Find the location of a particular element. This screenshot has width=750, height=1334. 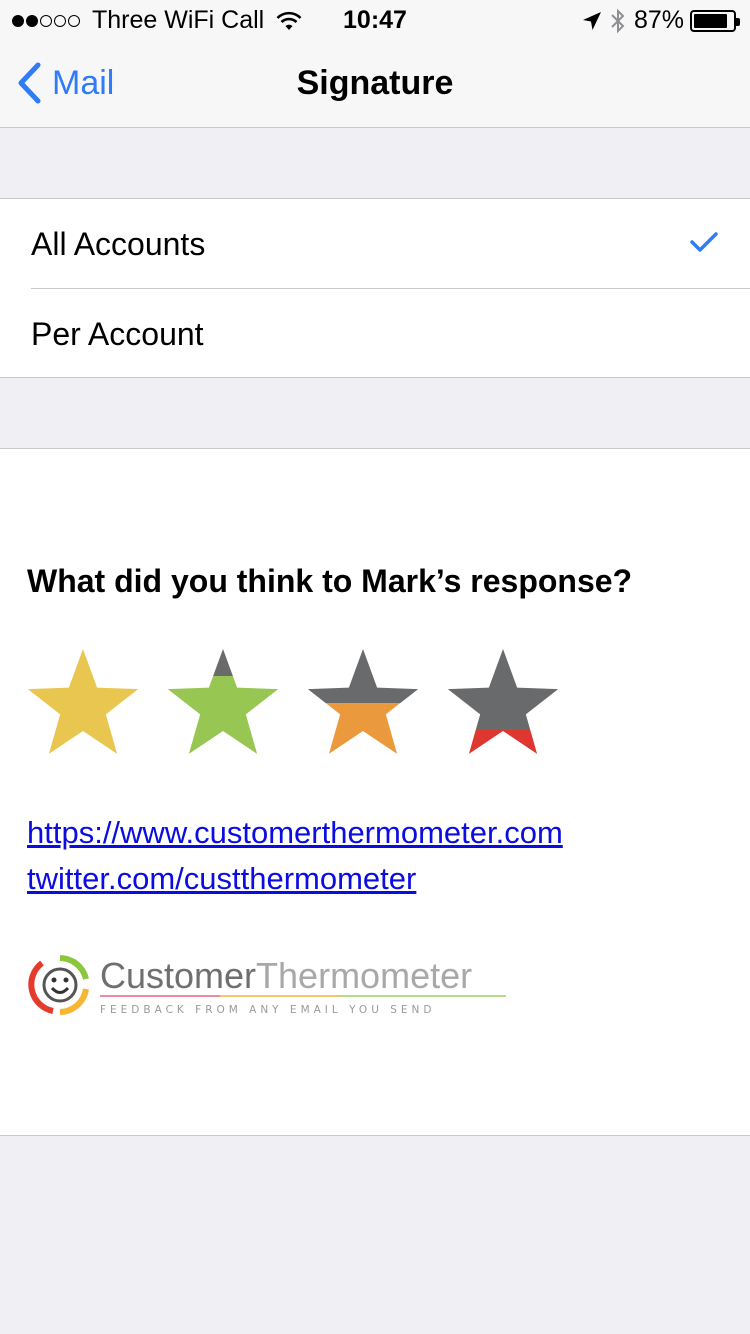

bluetooth-icon is located at coordinates (618, 20).